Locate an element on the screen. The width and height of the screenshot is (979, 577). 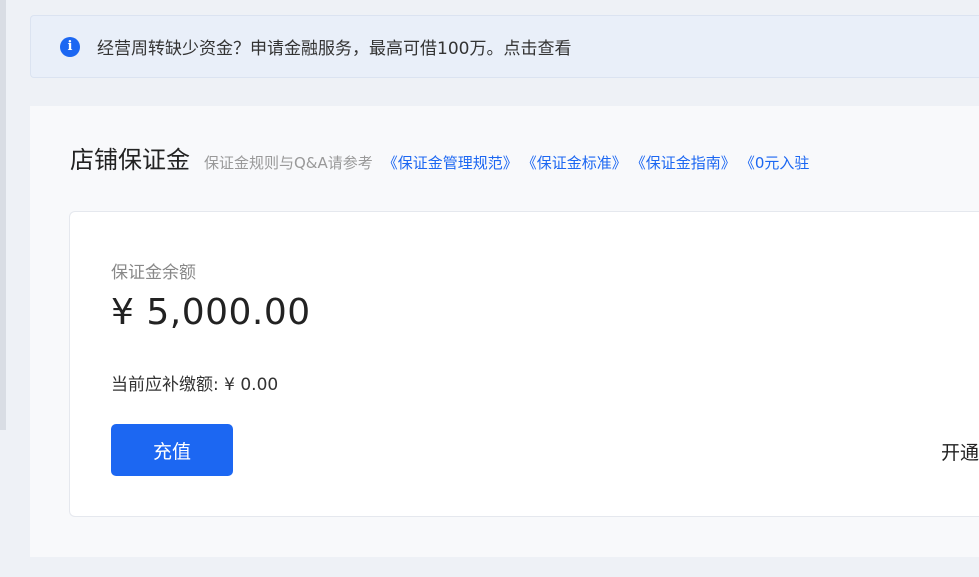
page-title: 店铺保证金 is located at coordinates (130, 160).